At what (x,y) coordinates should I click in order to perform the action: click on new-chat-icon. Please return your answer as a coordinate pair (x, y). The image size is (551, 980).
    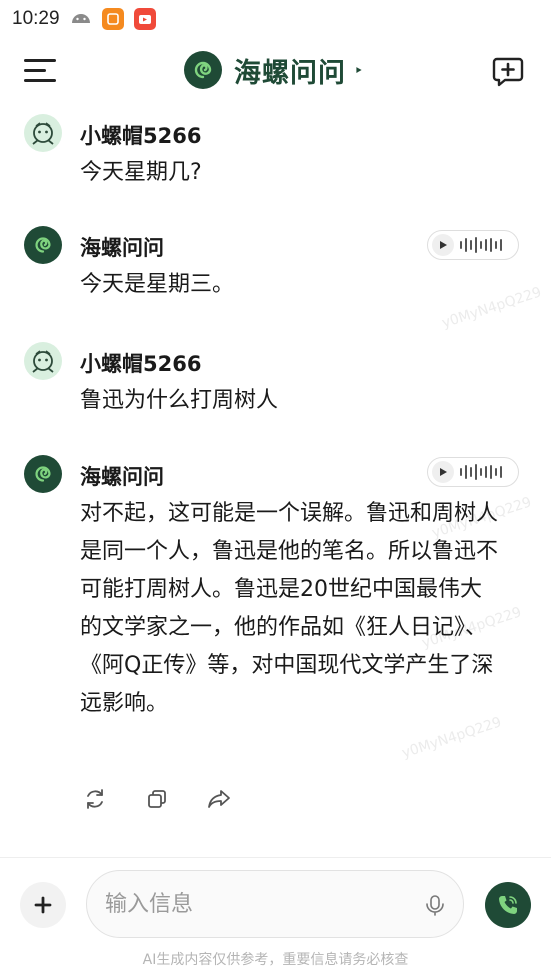
    Looking at the image, I should click on (508, 71).